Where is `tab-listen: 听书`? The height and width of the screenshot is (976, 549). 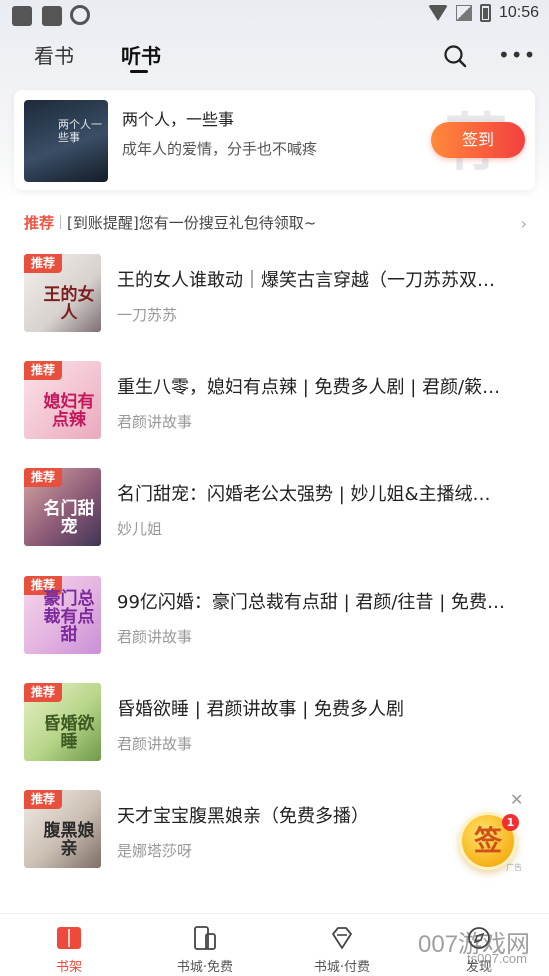
tab-listen: 听书 is located at coordinates (141, 54).